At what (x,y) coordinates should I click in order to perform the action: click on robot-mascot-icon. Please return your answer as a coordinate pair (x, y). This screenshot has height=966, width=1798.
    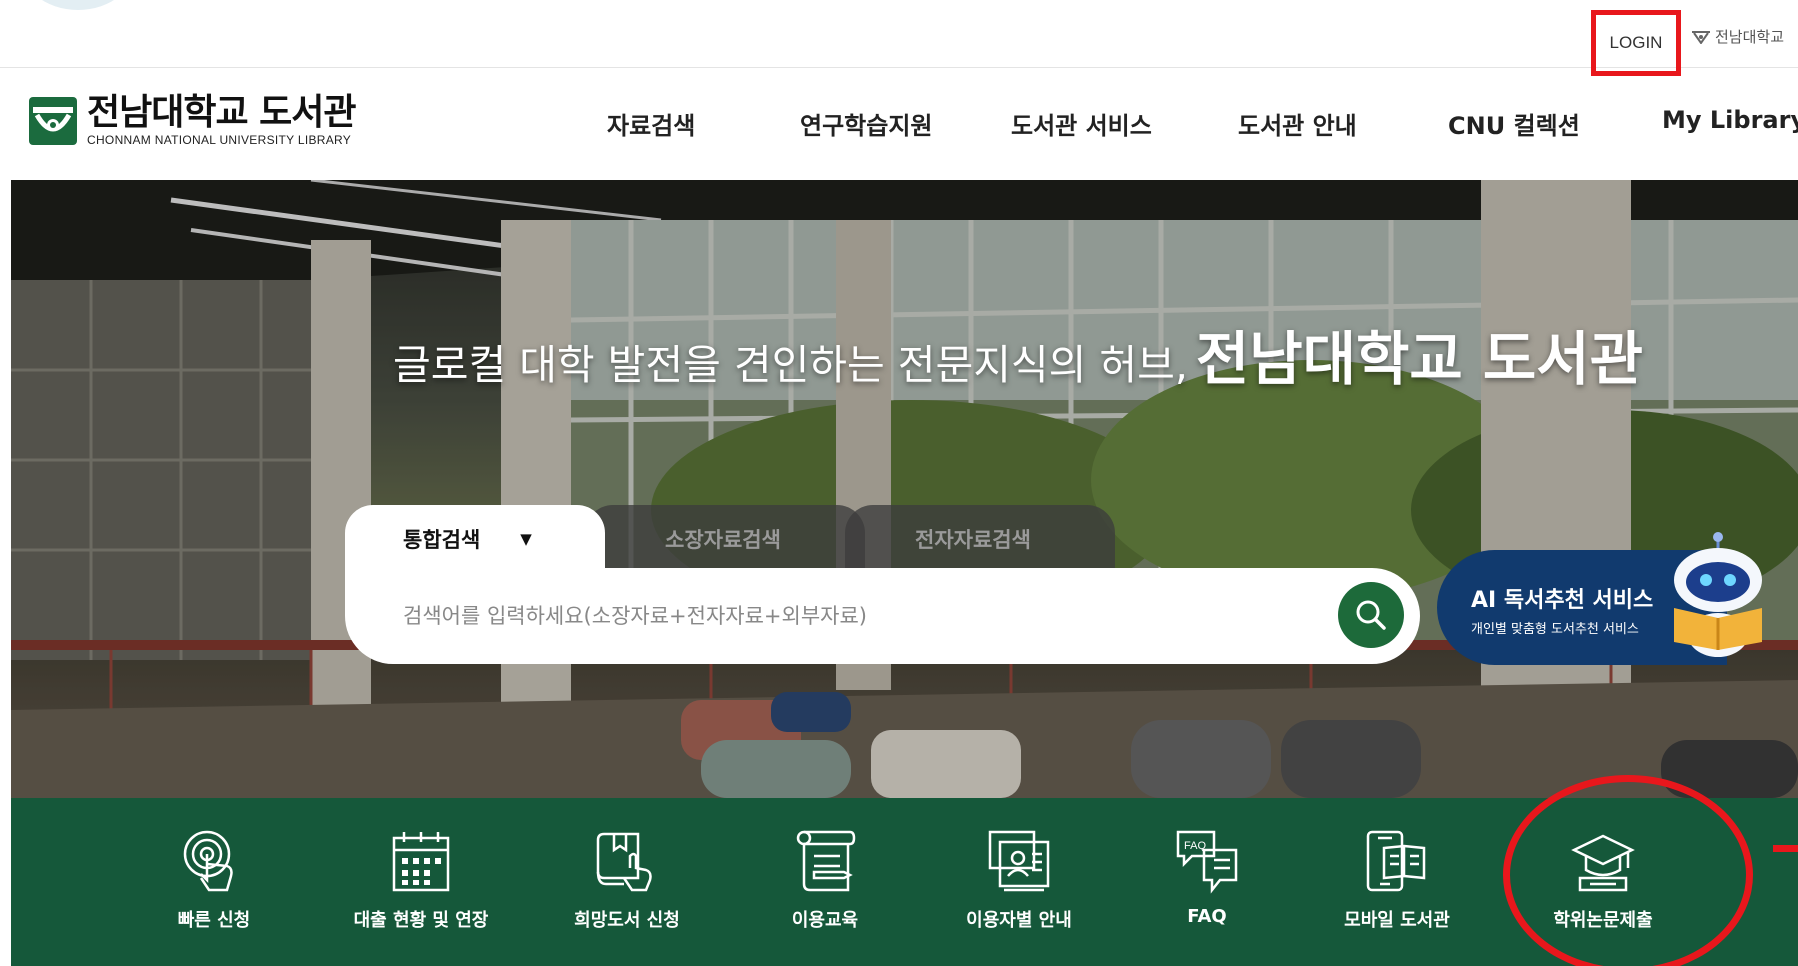
    Looking at the image, I should click on (1718, 594).